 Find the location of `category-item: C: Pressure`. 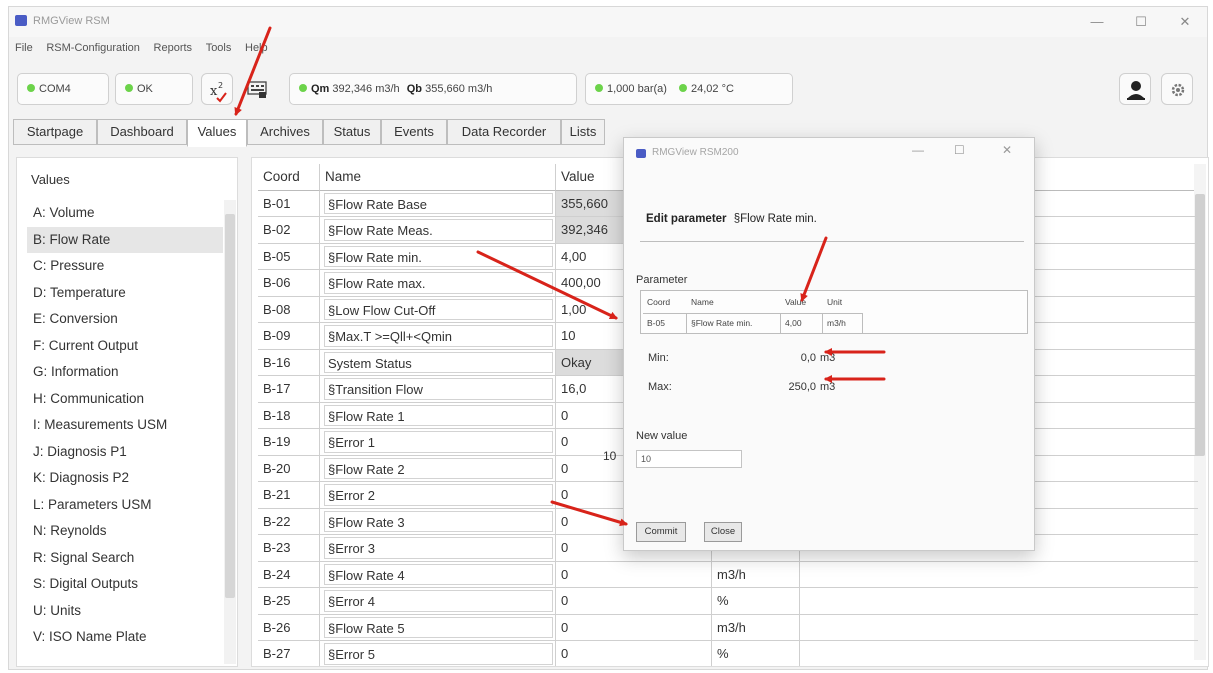

category-item: C: Pressure is located at coordinates (125, 266).